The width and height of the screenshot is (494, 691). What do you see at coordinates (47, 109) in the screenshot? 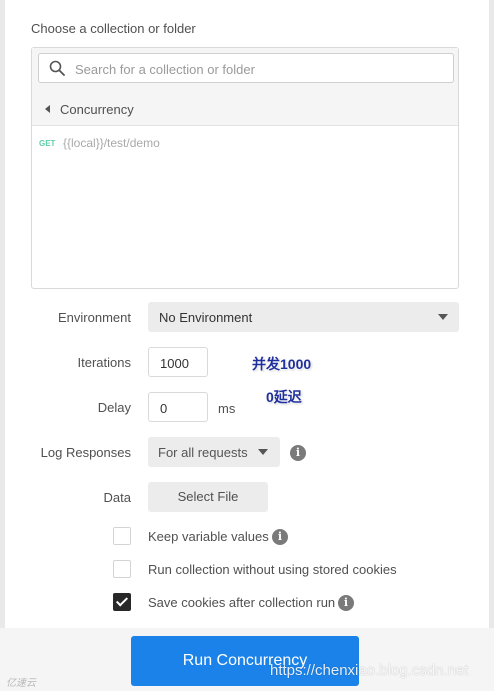
I see `back-arrow-icon` at bounding box center [47, 109].